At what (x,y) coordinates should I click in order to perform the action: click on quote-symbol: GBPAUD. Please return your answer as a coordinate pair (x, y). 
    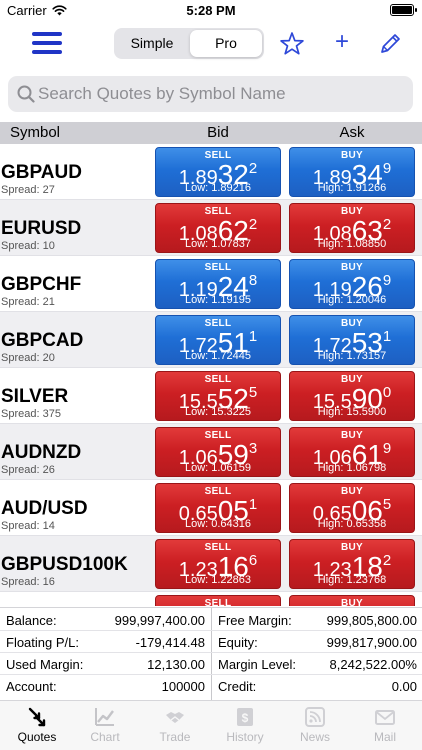
    Looking at the image, I should click on (41, 172).